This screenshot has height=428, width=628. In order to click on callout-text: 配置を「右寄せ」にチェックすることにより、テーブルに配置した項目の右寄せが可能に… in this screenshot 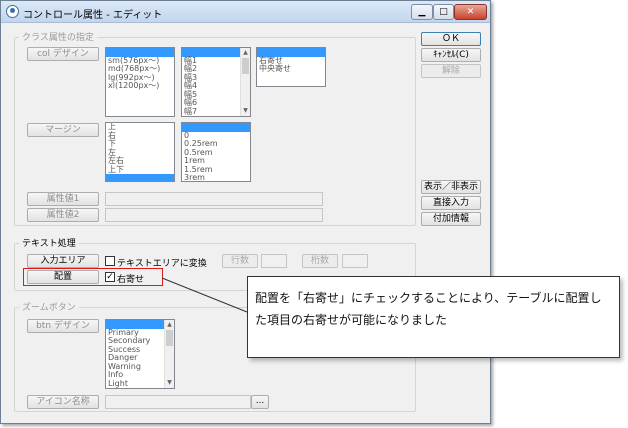, I will do `click(428, 309)`.